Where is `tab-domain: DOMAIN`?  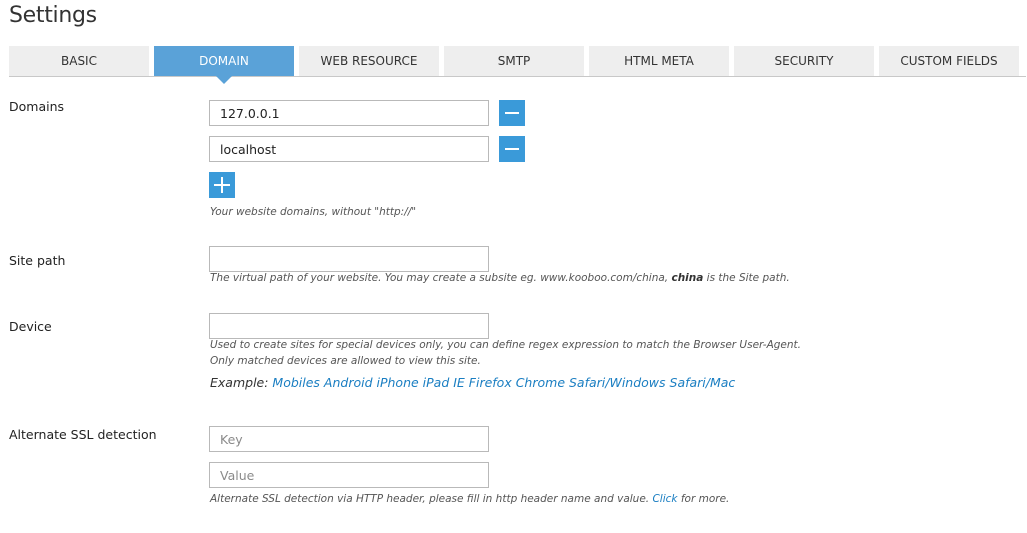 tab-domain: DOMAIN is located at coordinates (224, 65).